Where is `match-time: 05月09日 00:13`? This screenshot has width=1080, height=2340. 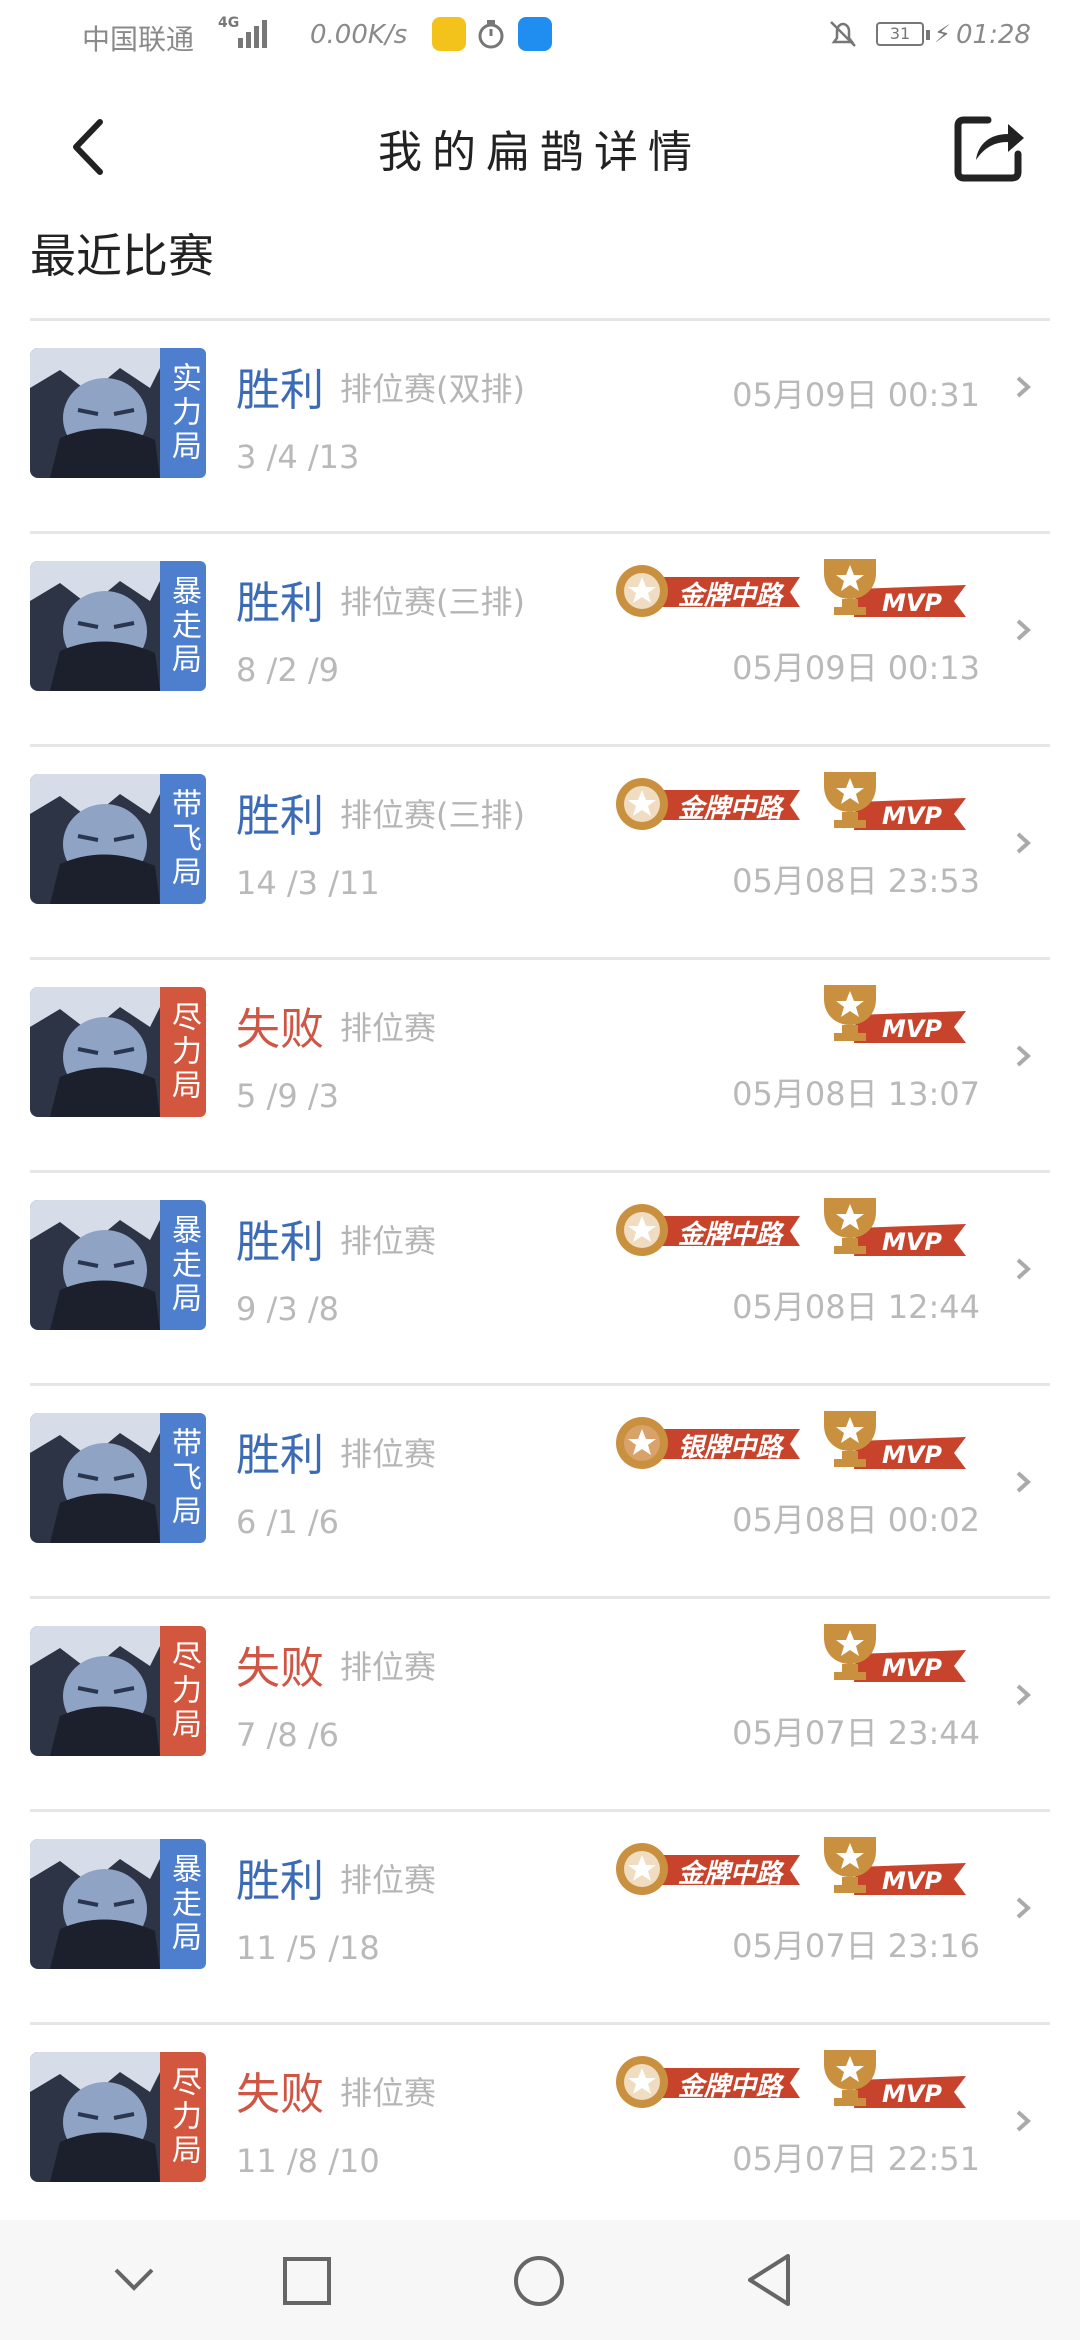 match-time: 05月09日 00:13 is located at coordinates (856, 668).